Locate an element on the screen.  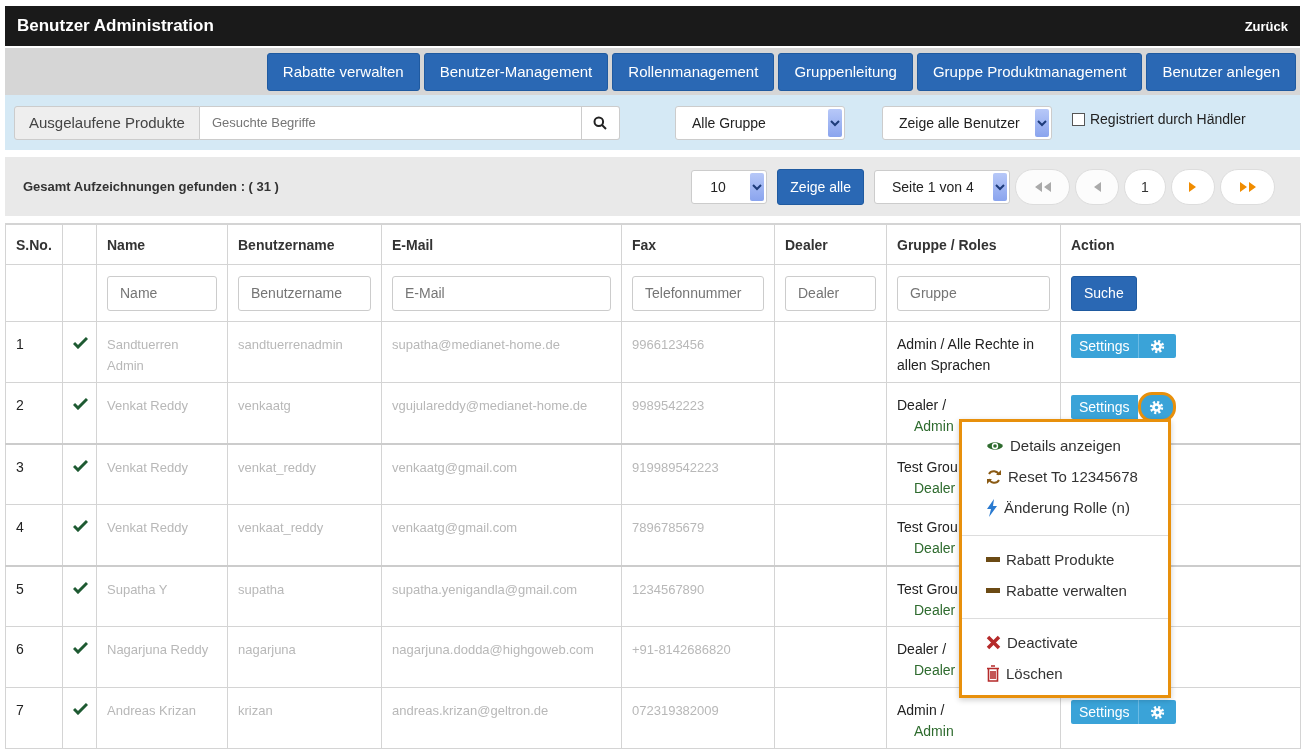
filter-field: E-Mail is located at coordinates (501, 293).